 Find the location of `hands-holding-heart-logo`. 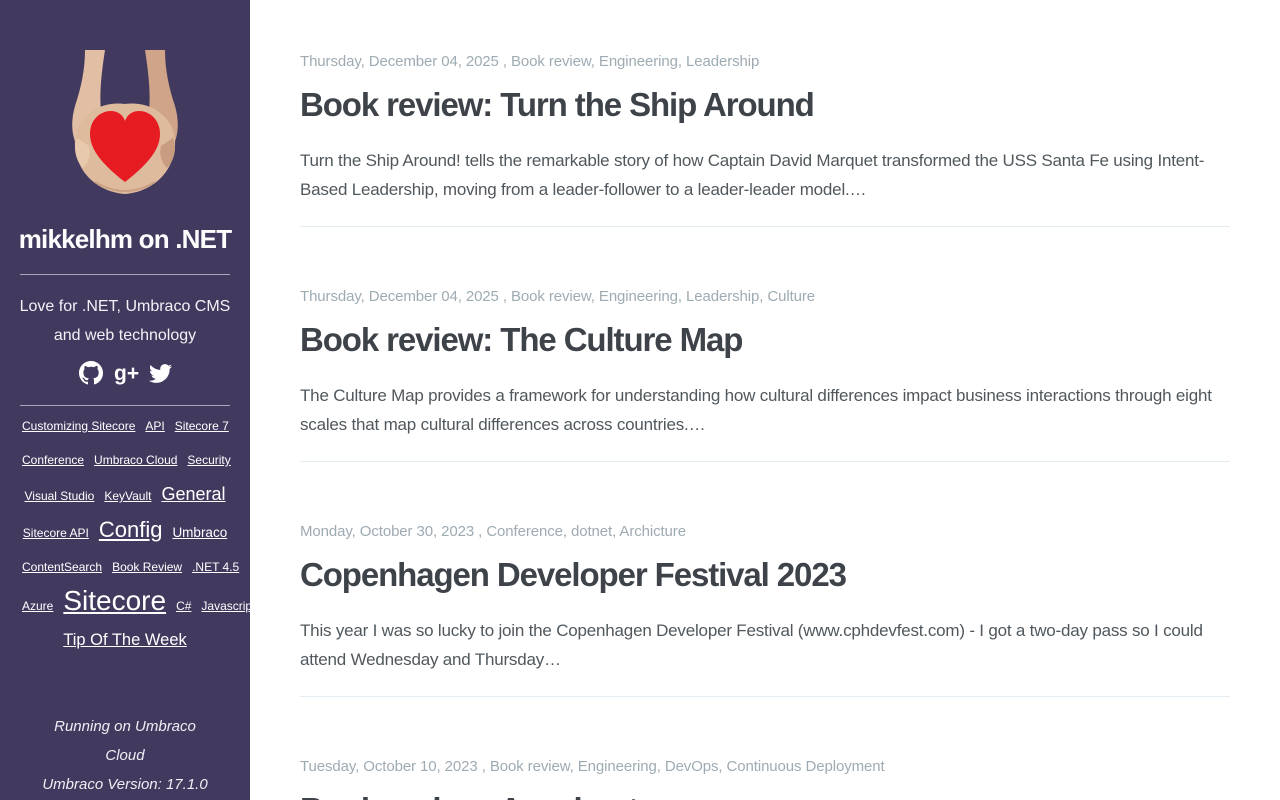

hands-holding-heart-logo is located at coordinates (125, 125).